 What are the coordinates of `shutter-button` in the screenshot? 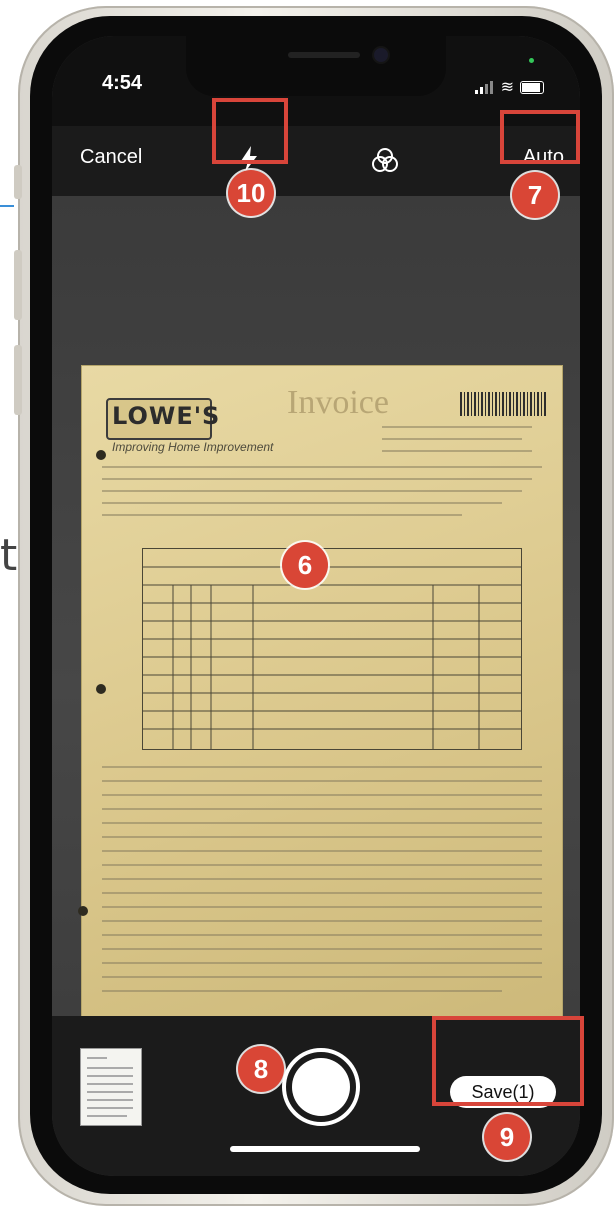 It's located at (321, 1087).